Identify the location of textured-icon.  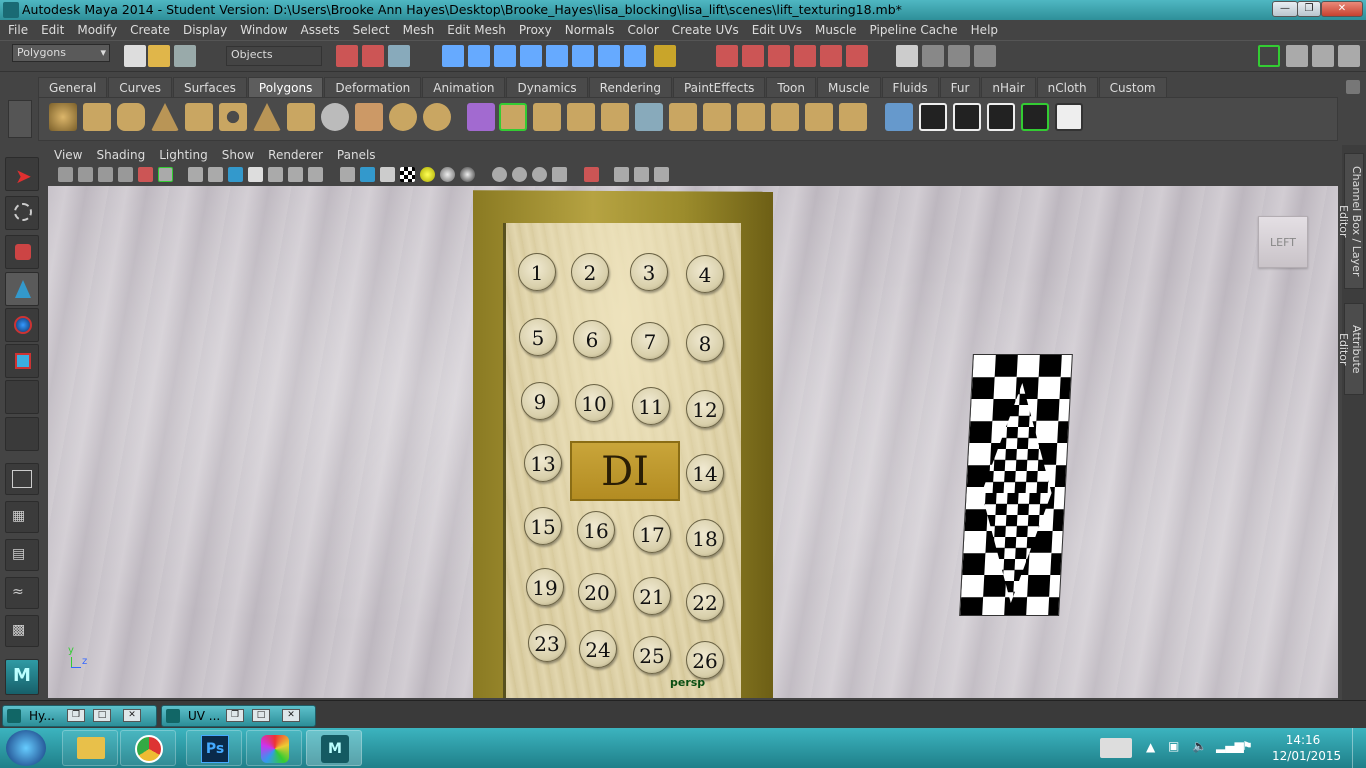
(407, 174).